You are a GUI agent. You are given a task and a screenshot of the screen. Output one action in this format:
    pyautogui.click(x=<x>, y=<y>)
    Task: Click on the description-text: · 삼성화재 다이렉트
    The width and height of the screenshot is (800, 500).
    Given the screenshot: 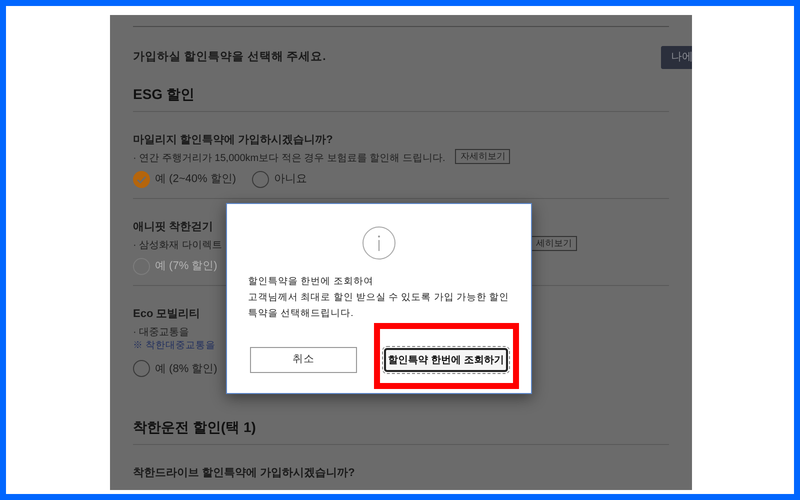 What is the action you would take?
    pyautogui.click(x=177, y=245)
    